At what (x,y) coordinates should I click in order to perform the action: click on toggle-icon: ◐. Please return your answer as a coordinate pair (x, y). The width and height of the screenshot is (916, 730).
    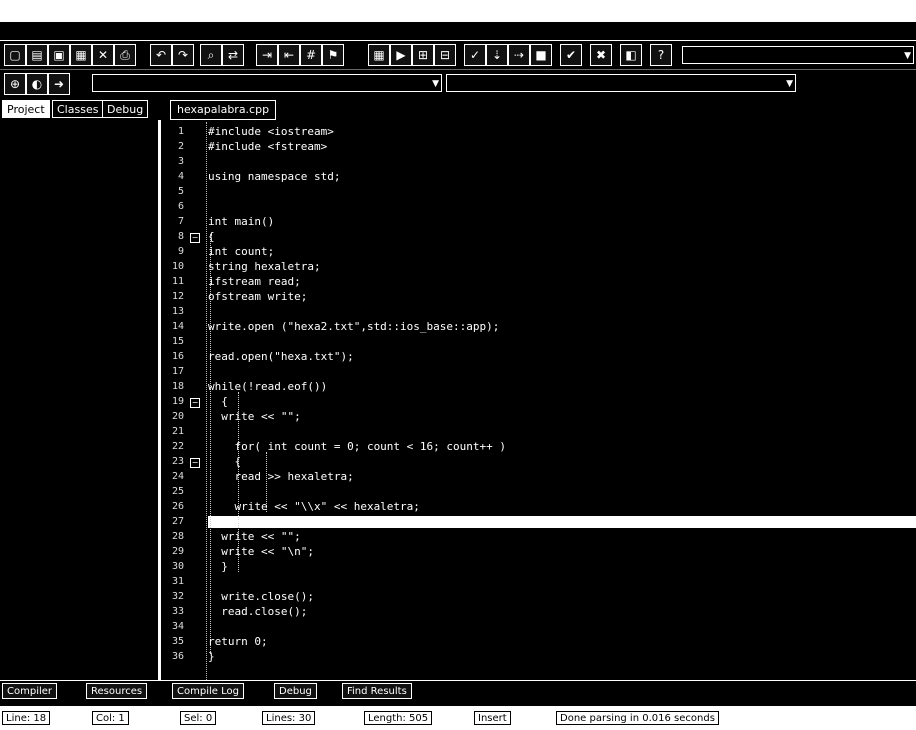
    Looking at the image, I should click on (37, 84).